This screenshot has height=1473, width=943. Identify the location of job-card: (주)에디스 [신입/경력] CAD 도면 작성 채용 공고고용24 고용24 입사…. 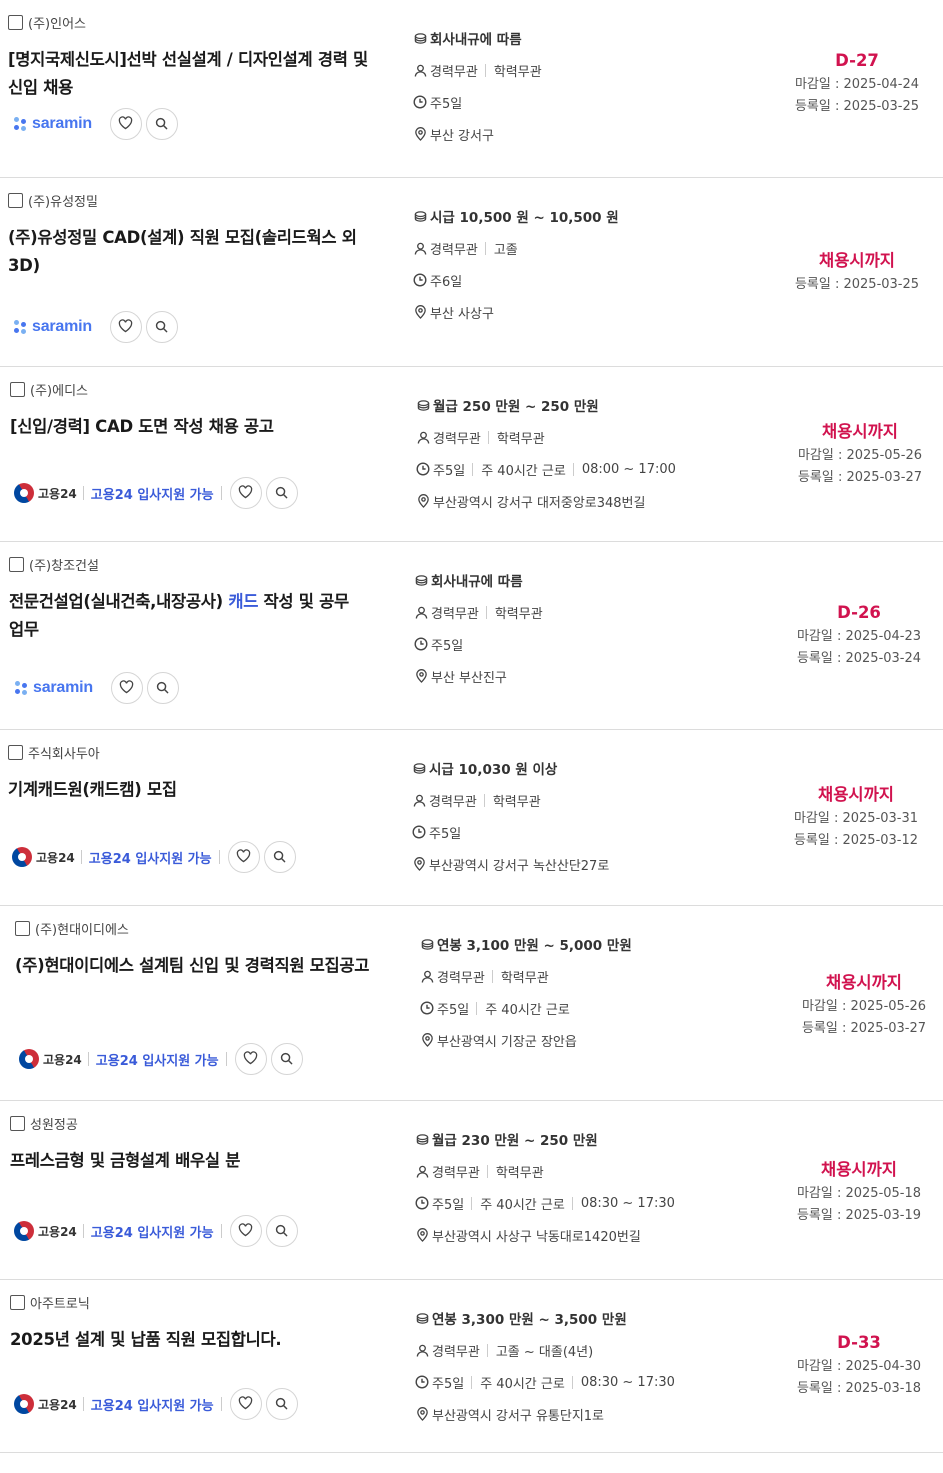
(471, 454).